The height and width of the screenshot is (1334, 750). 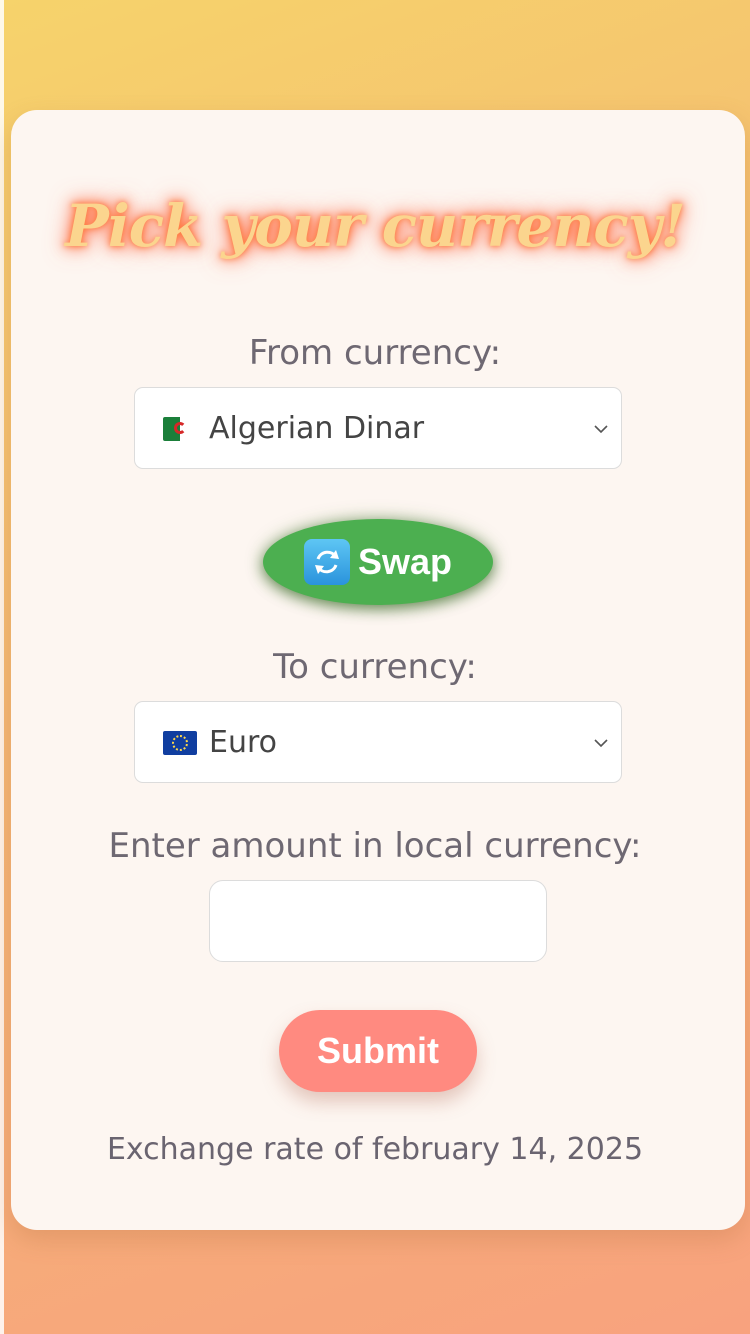 What do you see at coordinates (378, 1051) in the screenshot?
I see `submit-button: Submit` at bounding box center [378, 1051].